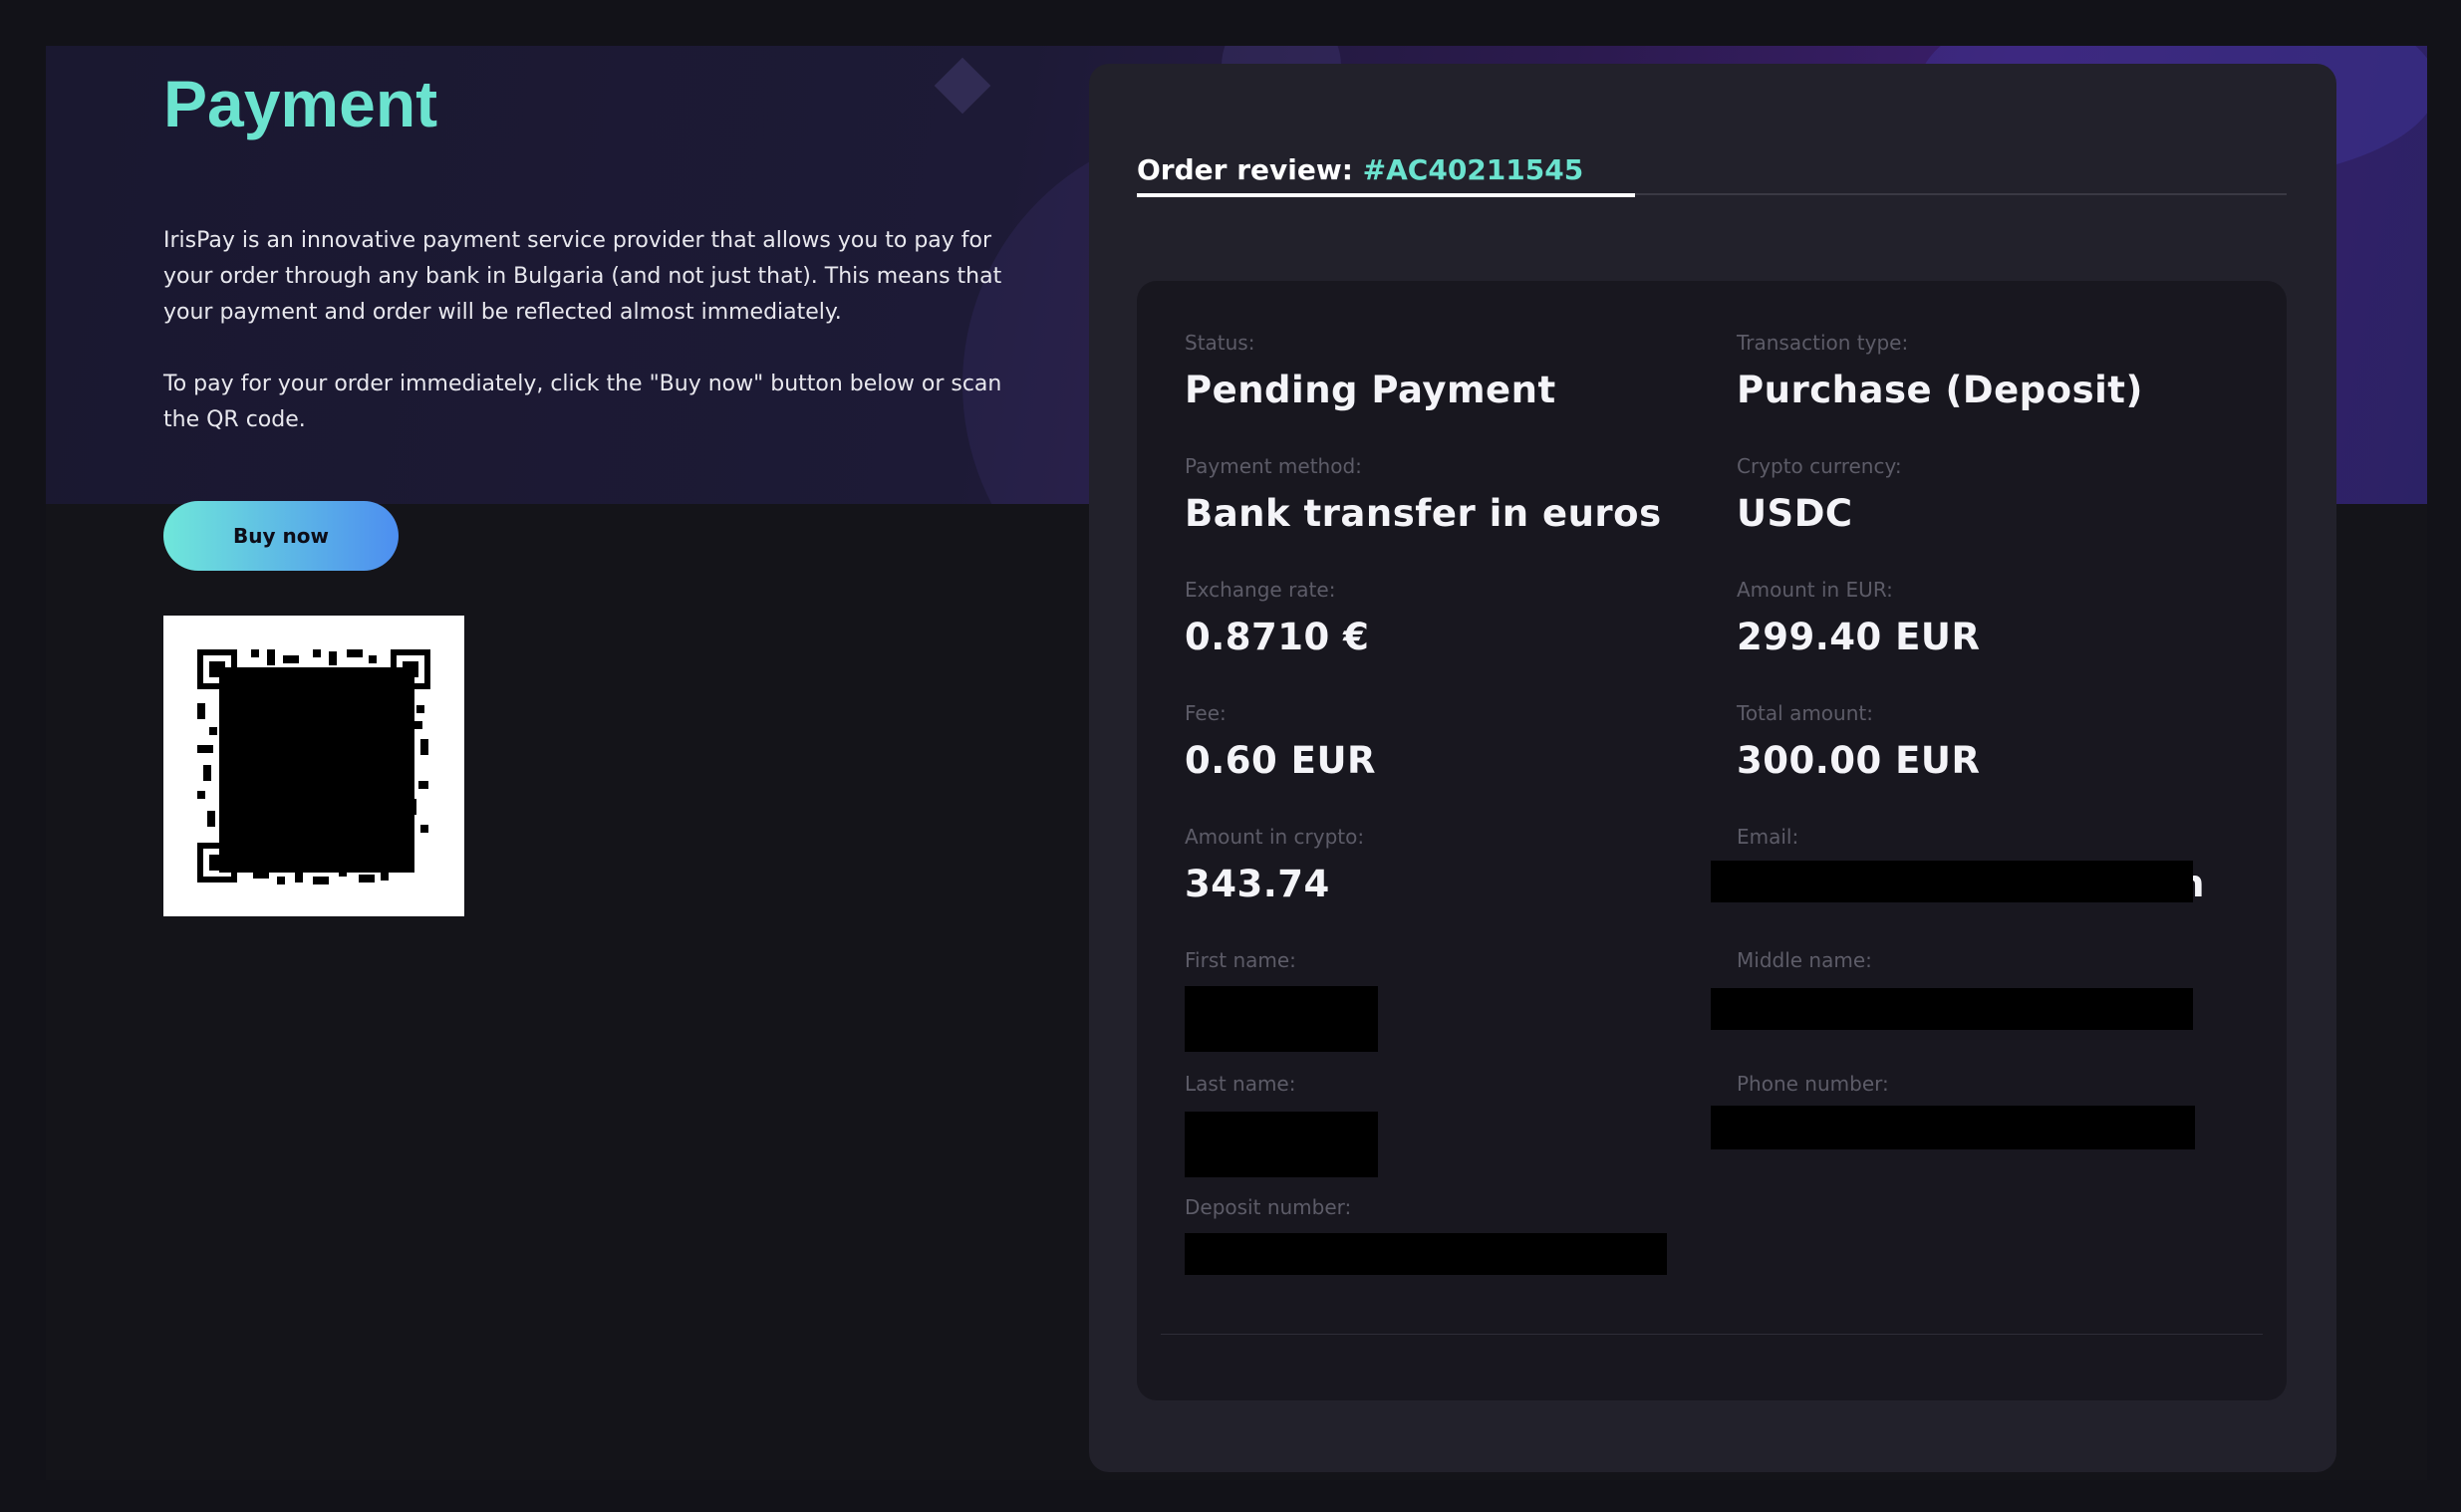 This screenshot has width=2461, height=1512. I want to click on divider, so click(1712, 1334).